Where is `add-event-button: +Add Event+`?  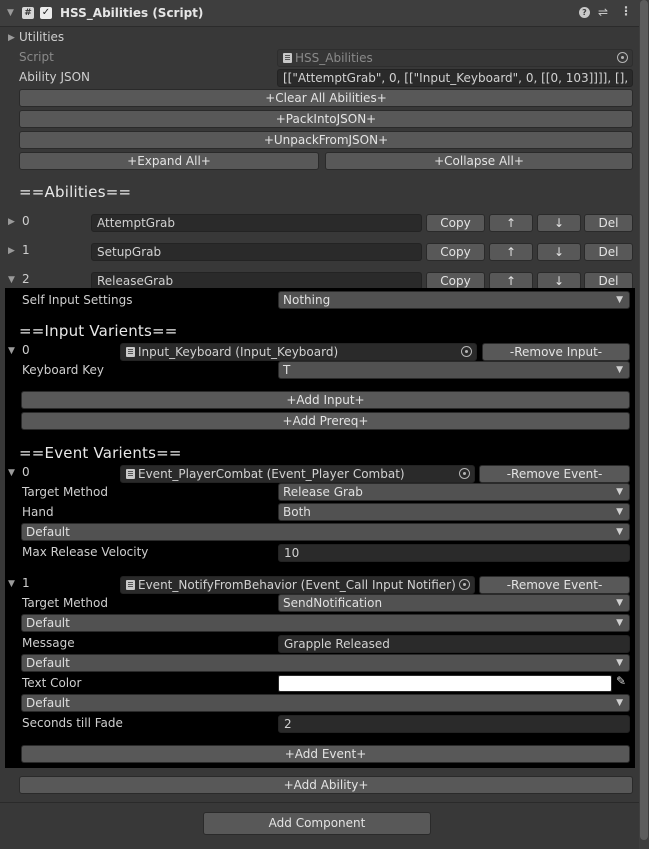
add-event-button: +Add Event+ is located at coordinates (325, 754).